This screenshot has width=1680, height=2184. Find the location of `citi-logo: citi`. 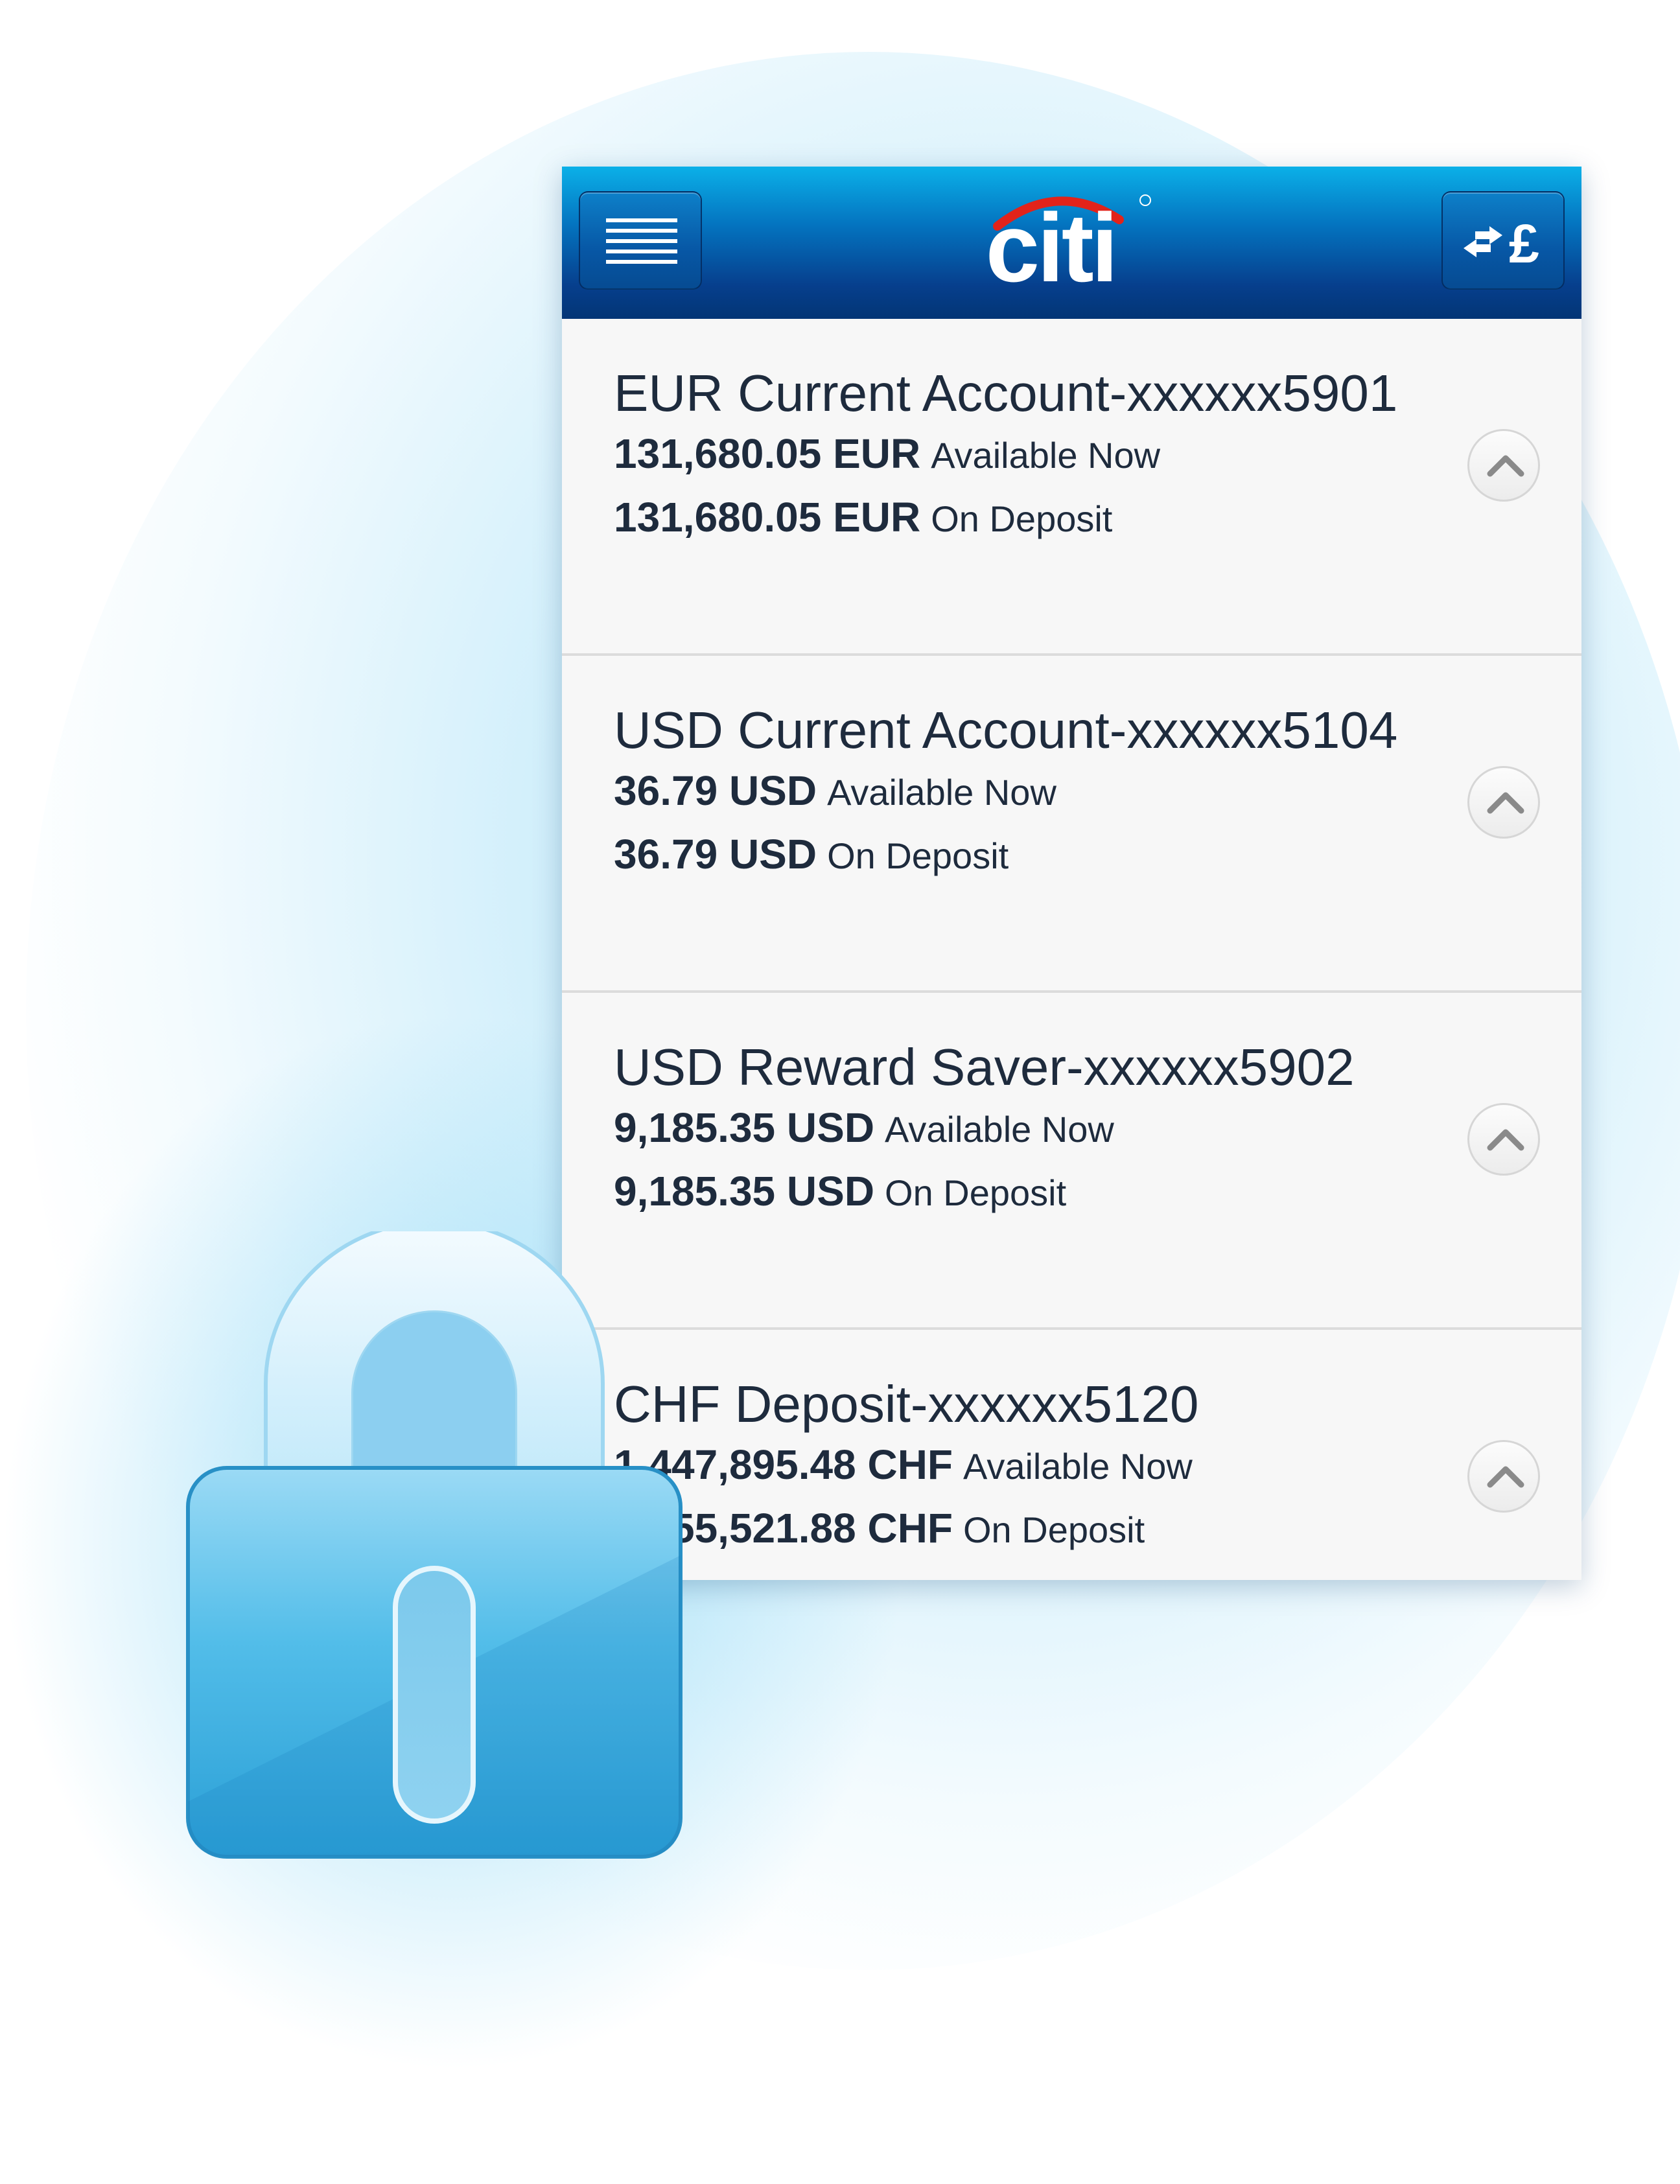

citi-logo: citi is located at coordinates (1057, 244).